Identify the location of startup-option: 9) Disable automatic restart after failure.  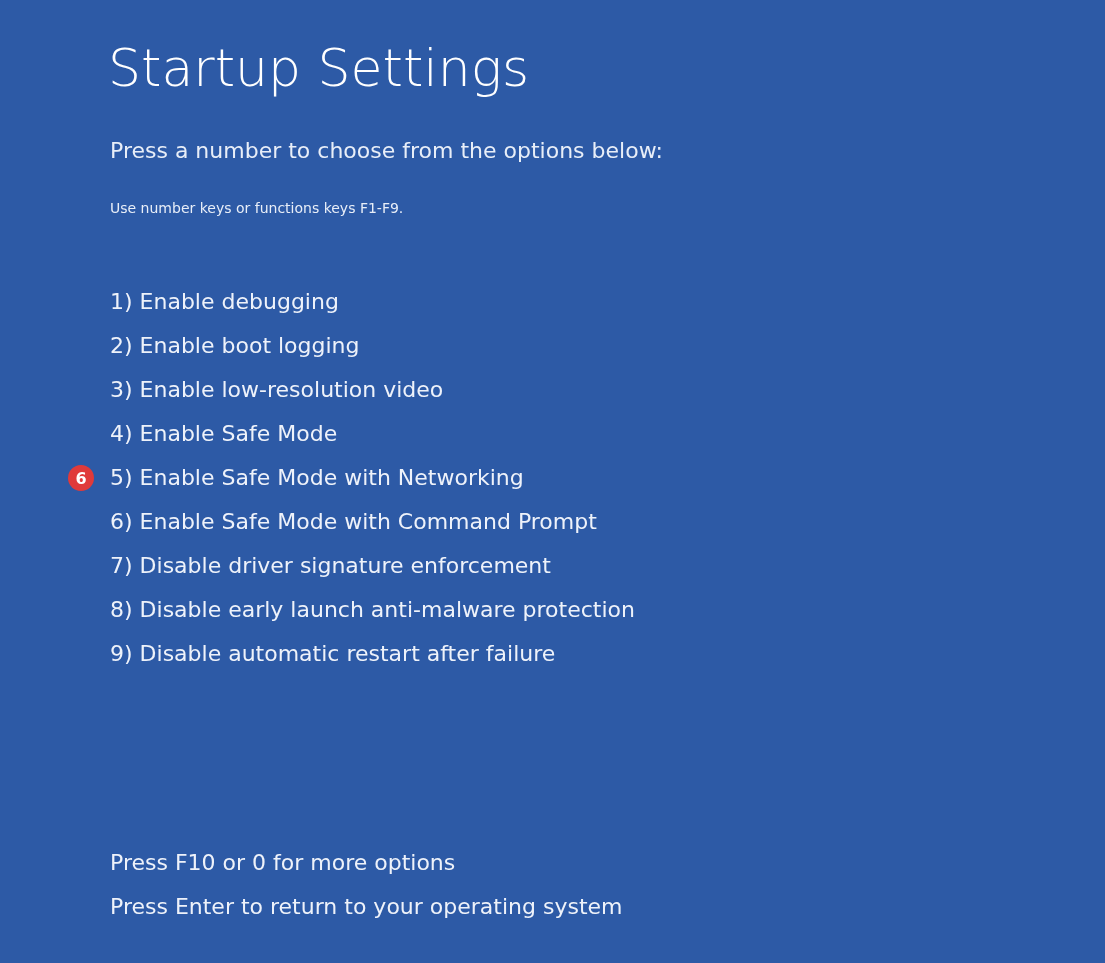
(332, 654).